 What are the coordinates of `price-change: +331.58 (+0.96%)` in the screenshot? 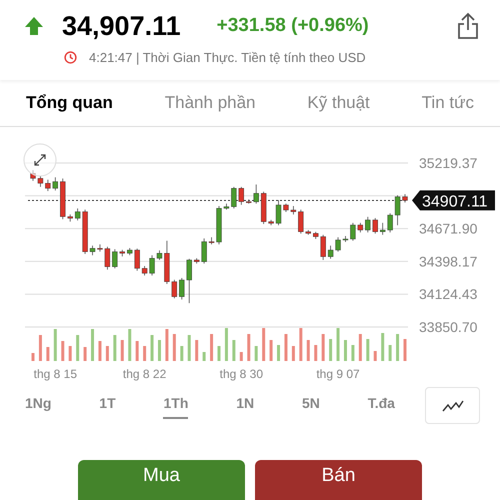 It's located at (292, 26).